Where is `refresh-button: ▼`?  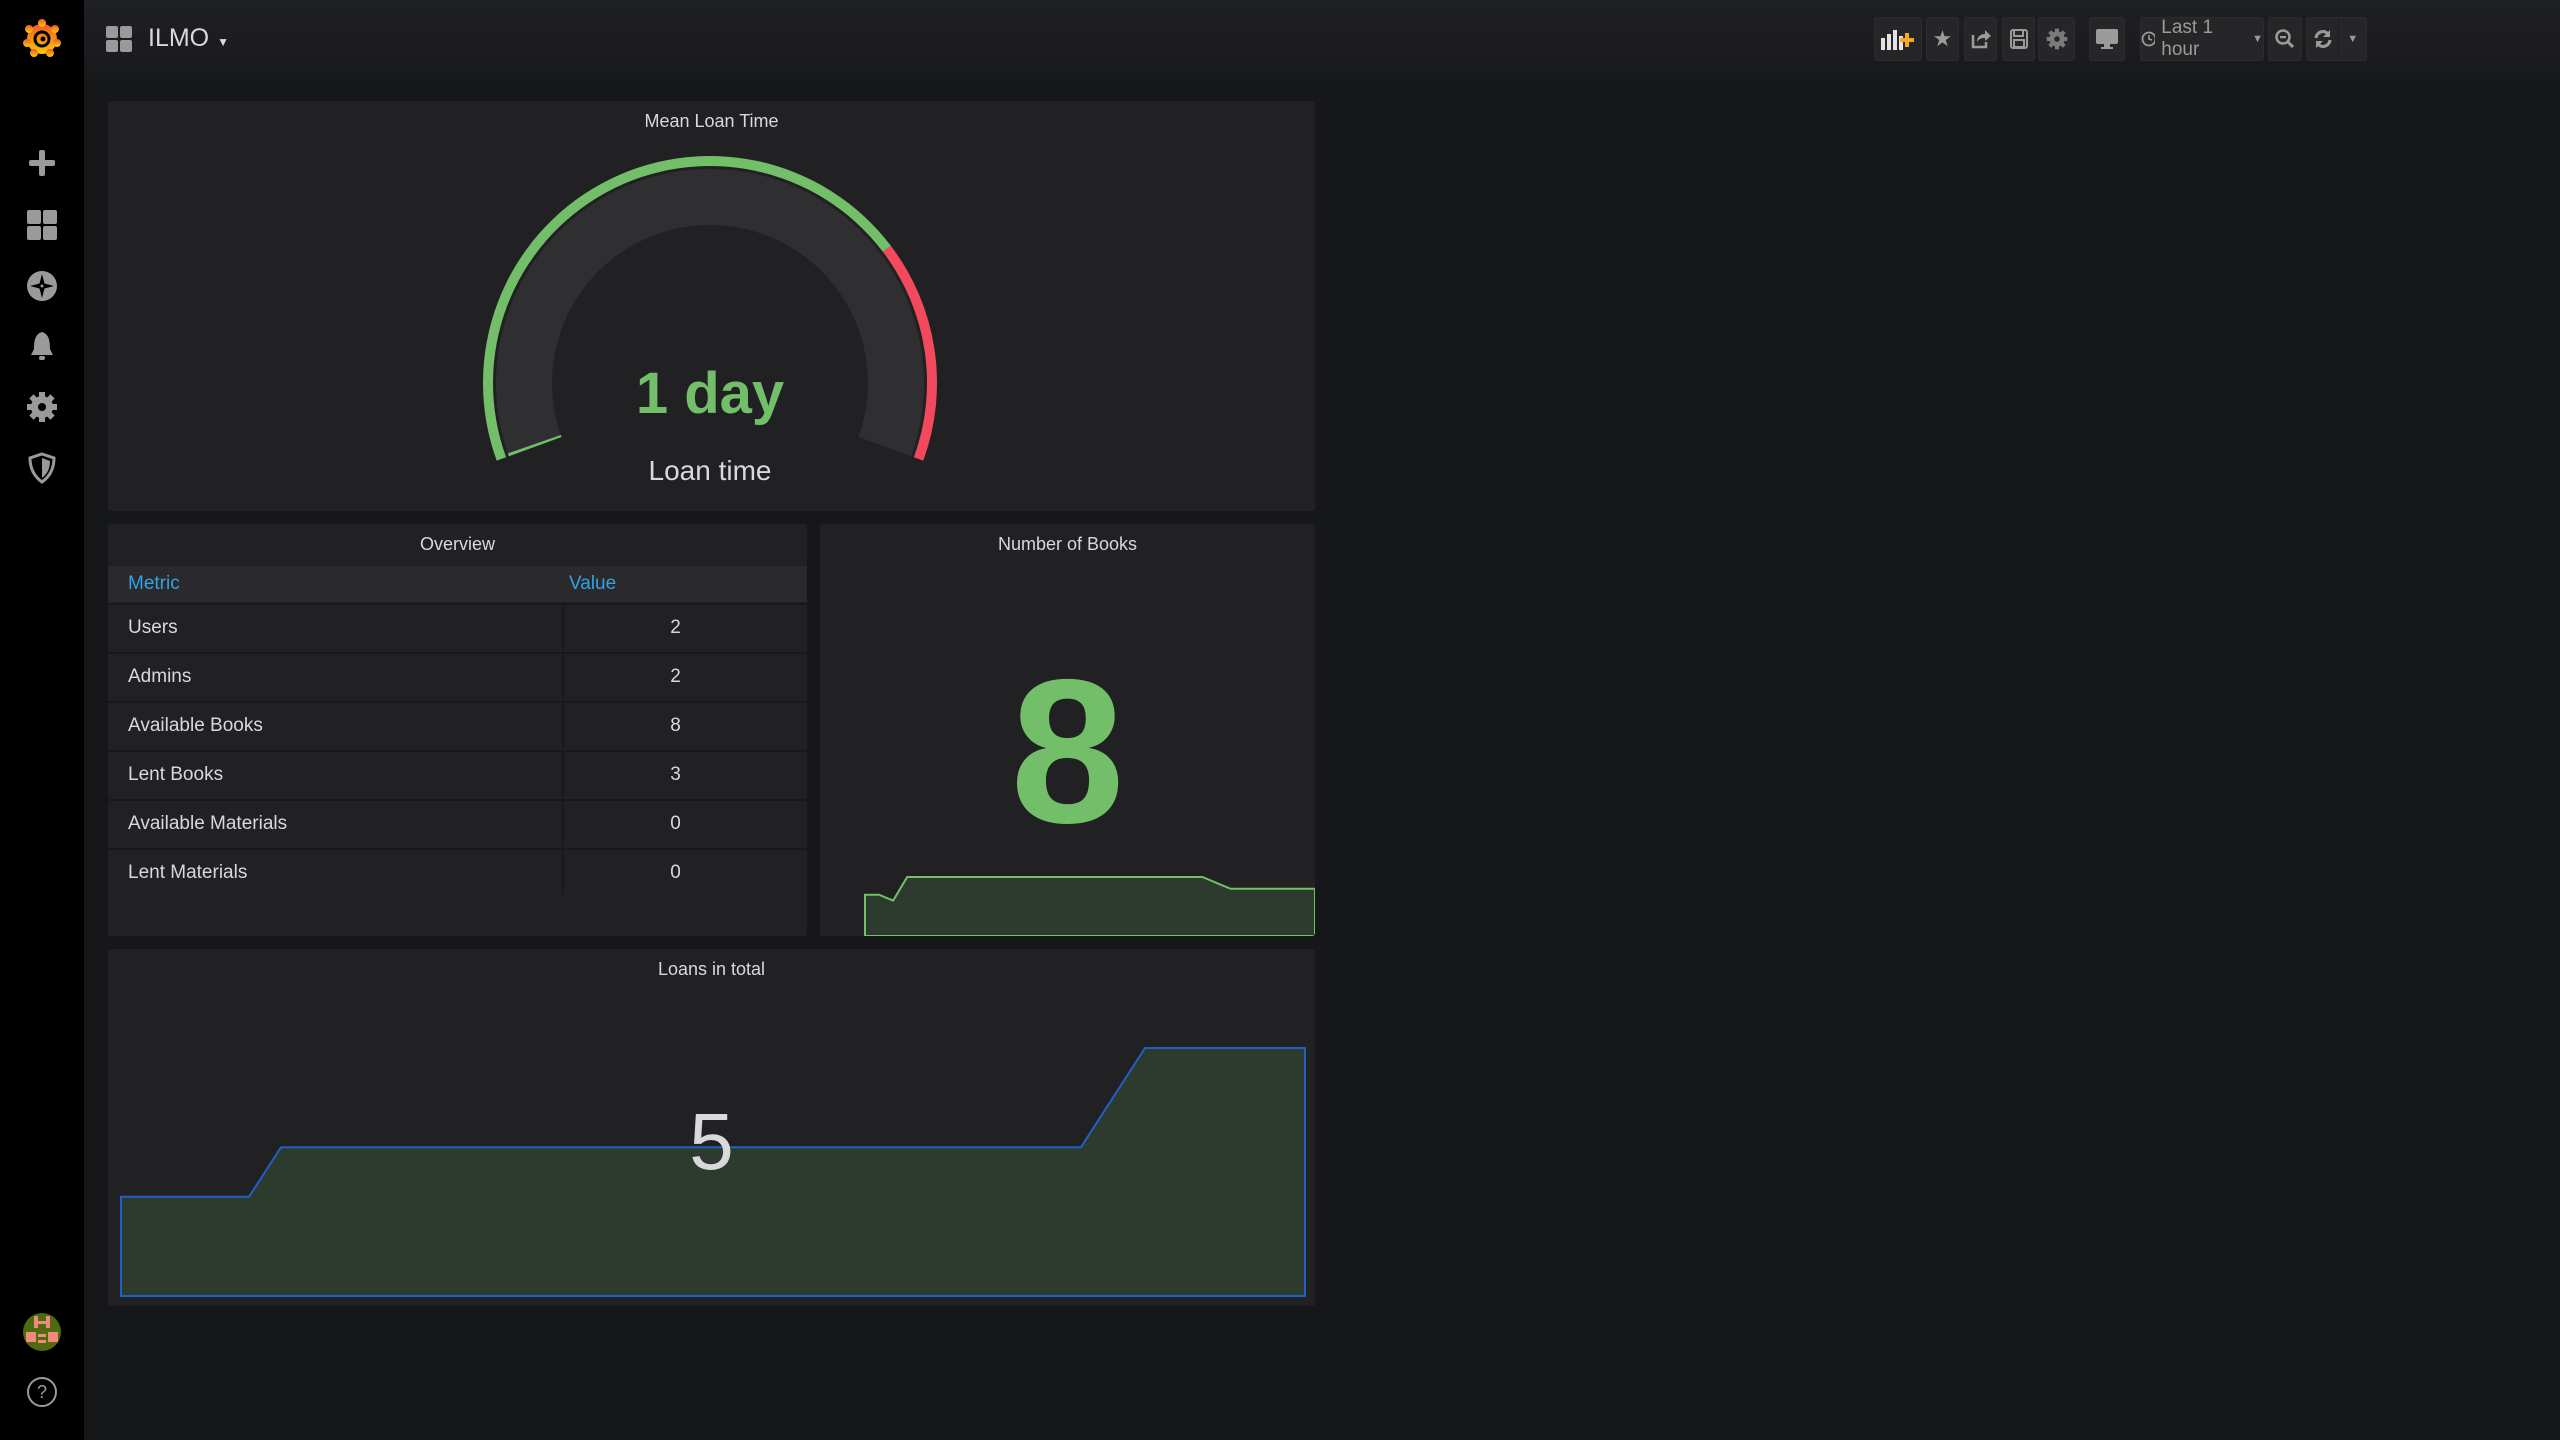
refresh-button: ▼ is located at coordinates (2336, 39).